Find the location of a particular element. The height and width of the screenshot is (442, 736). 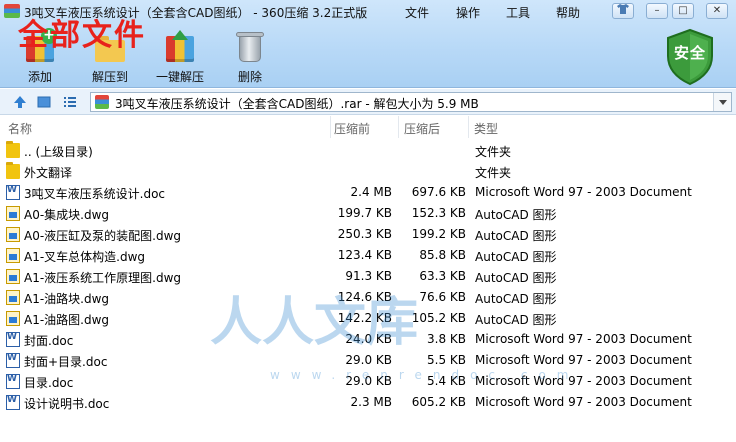

table-row: A1-油路图.dwg 142.2 KB 105.2 KB AutoCAD 图形 is located at coordinates (368, 318).